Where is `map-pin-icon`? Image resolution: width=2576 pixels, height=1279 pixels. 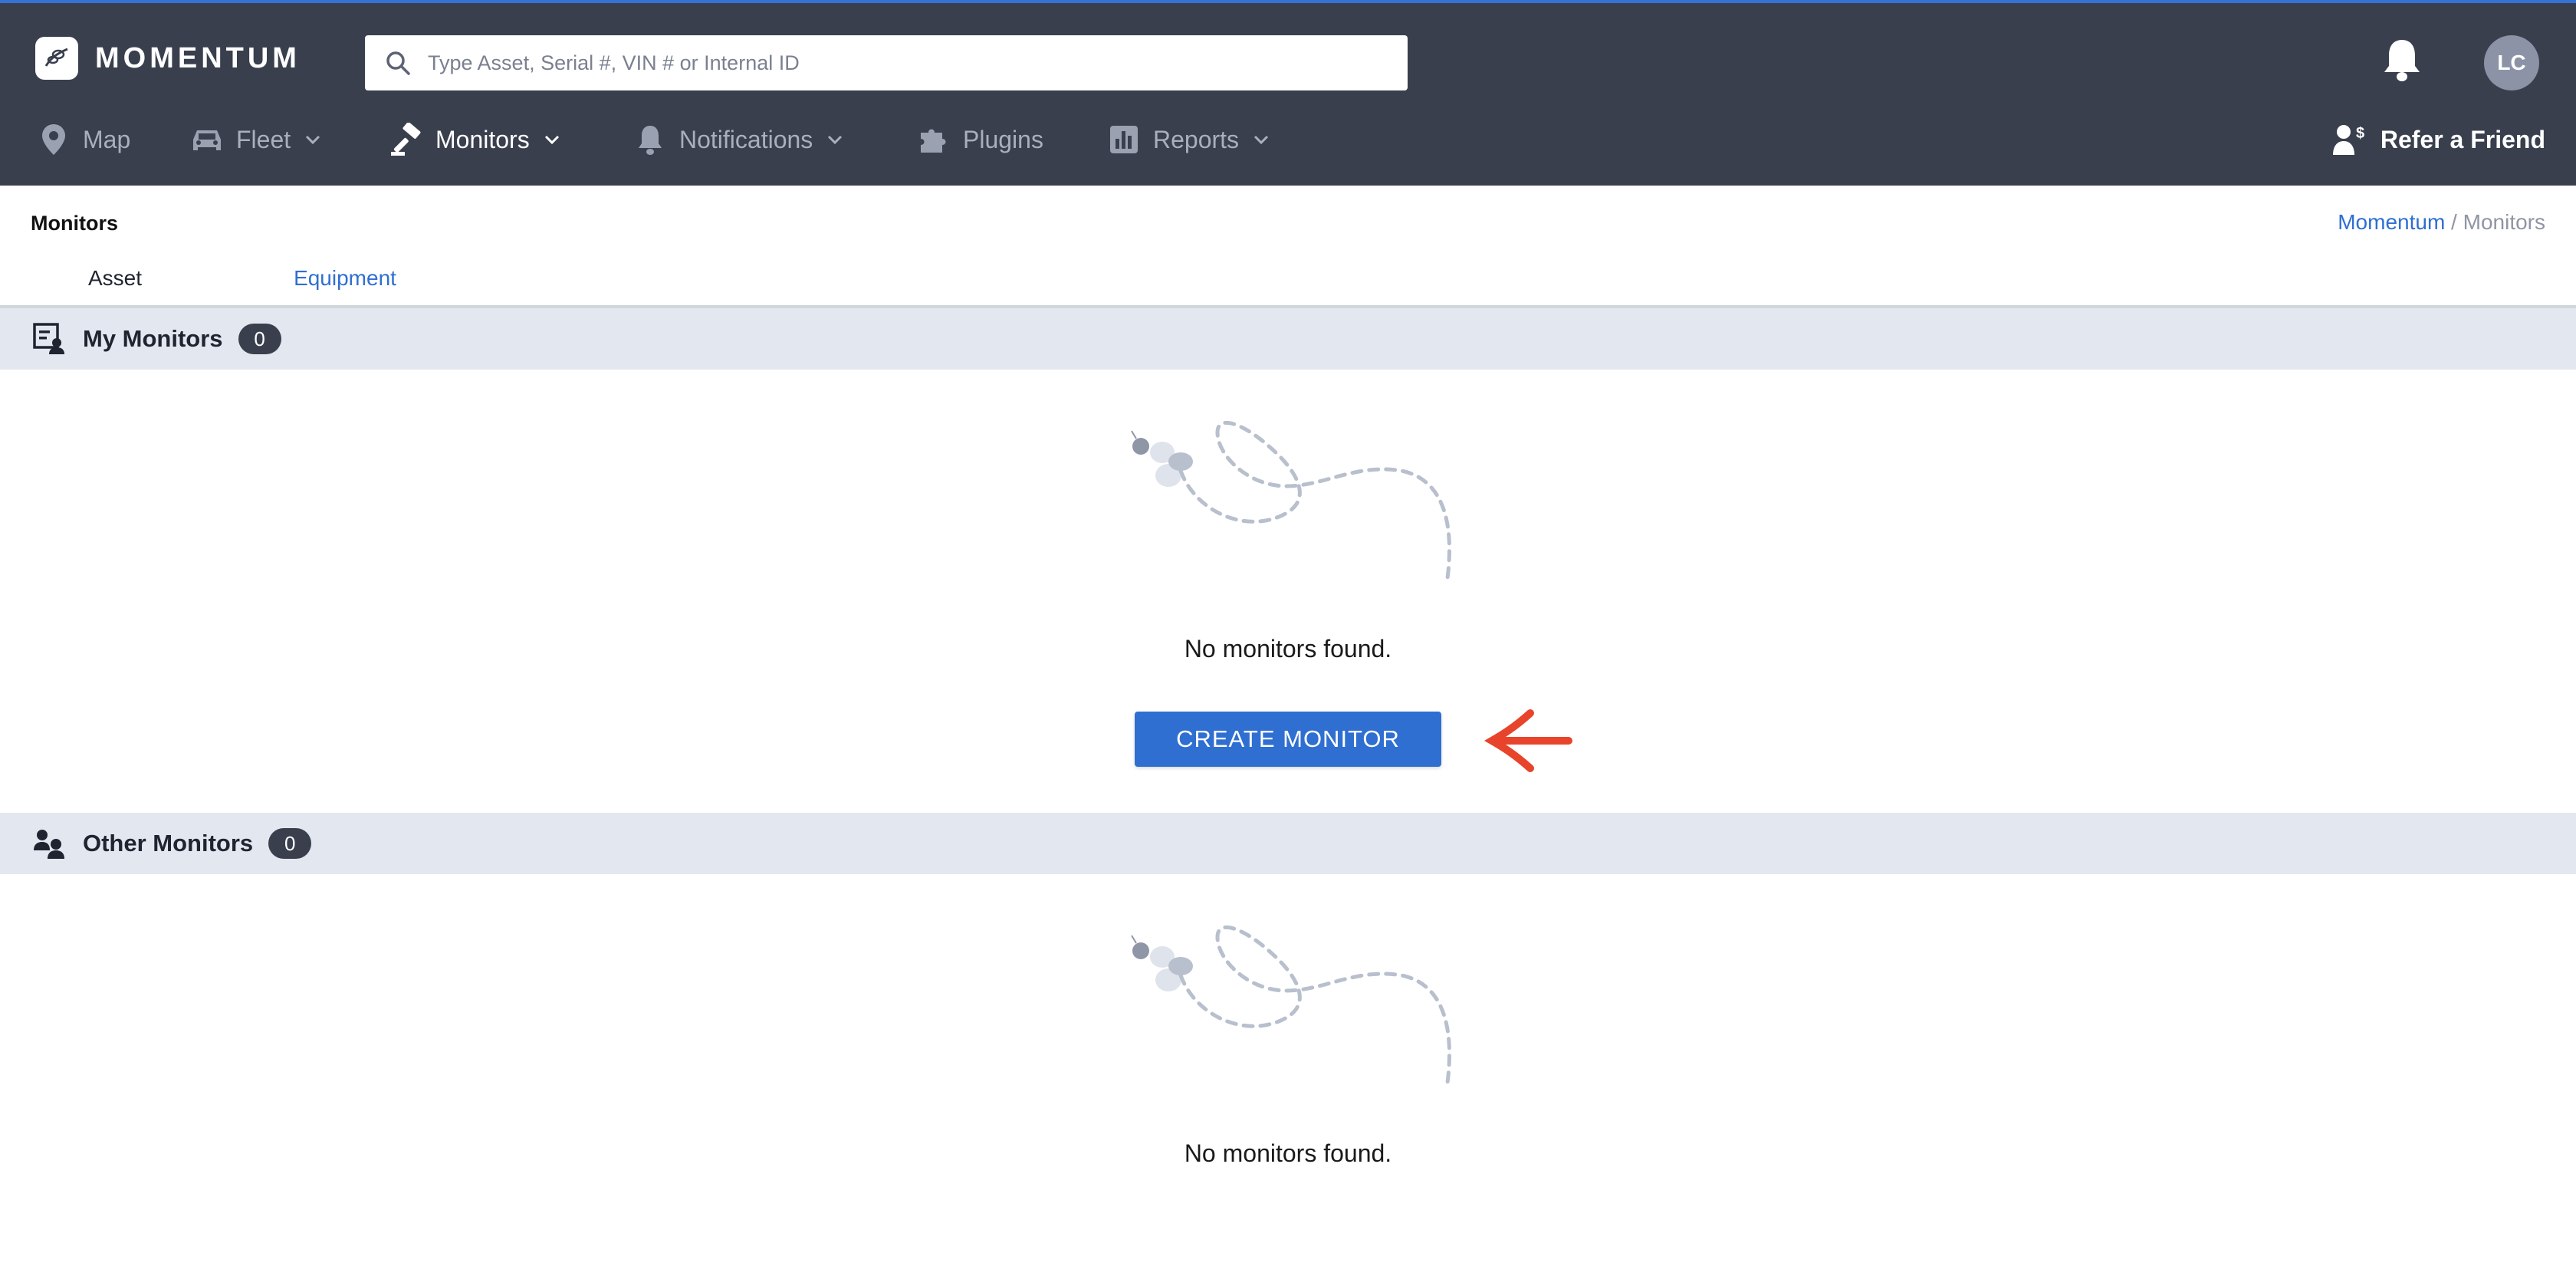 map-pin-icon is located at coordinates (54, 139).